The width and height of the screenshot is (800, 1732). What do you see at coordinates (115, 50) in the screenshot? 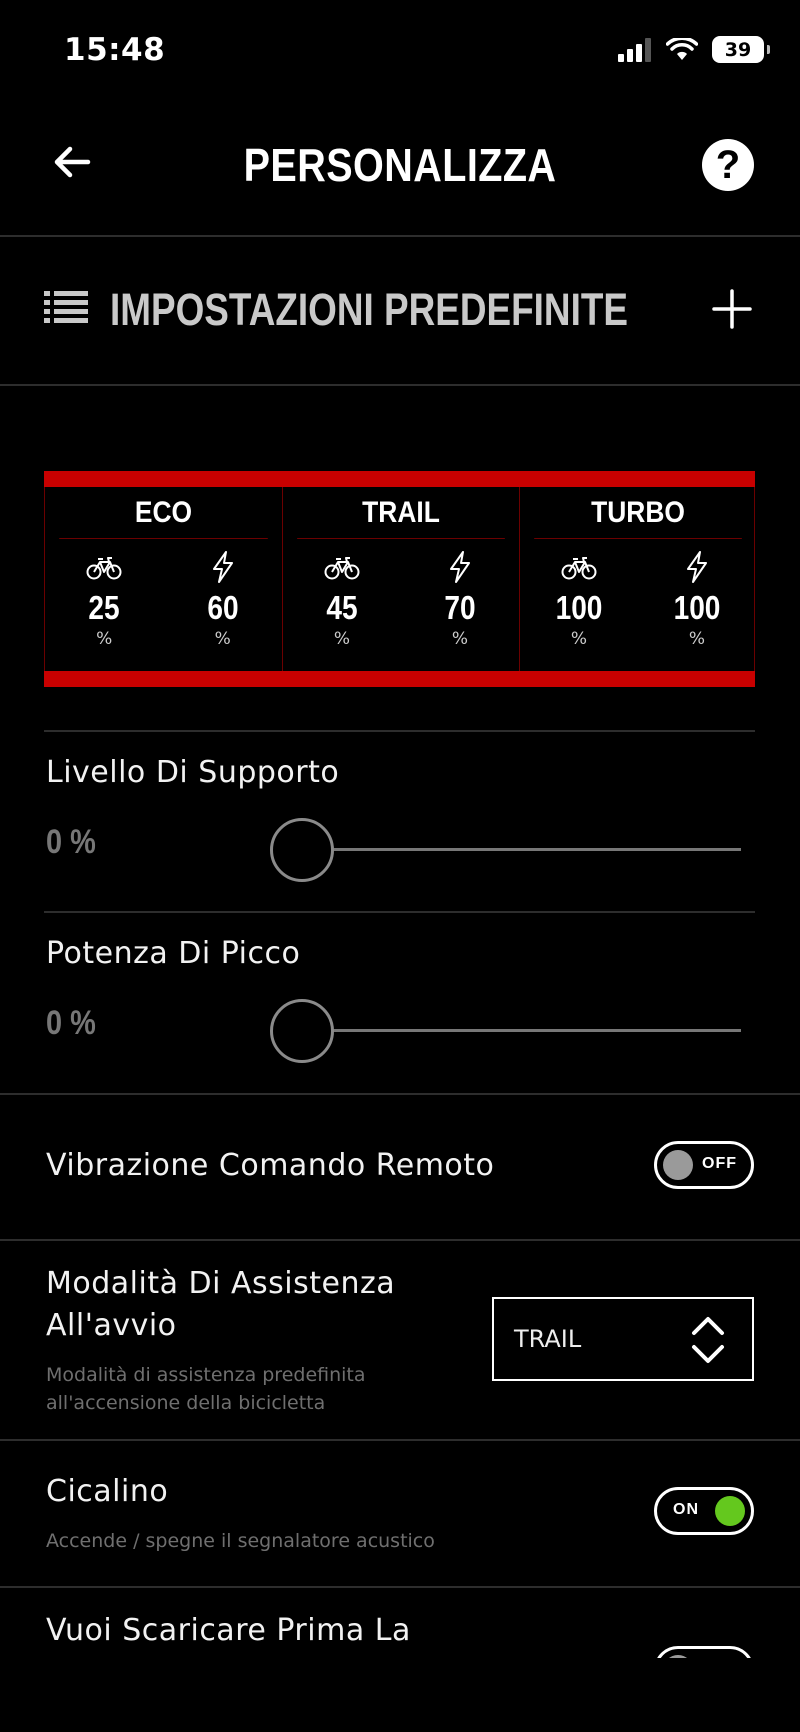
I see `status-time: 15:48` at bounding box center [115, 50].